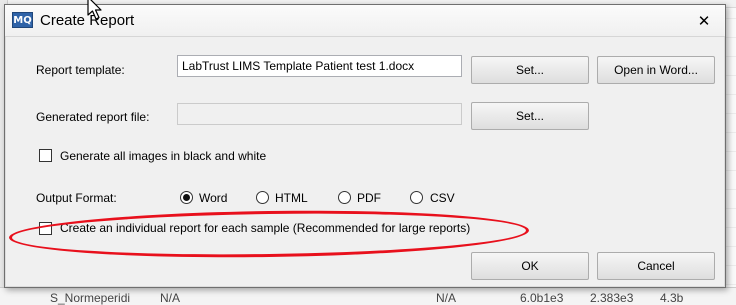 Image resolution: width=736 pixels, height=305 pixels. What do you see at coordinates (22, 20) in the screenshot?
I see `app-logo-icon: MQ` at bounding box center [22, 20].